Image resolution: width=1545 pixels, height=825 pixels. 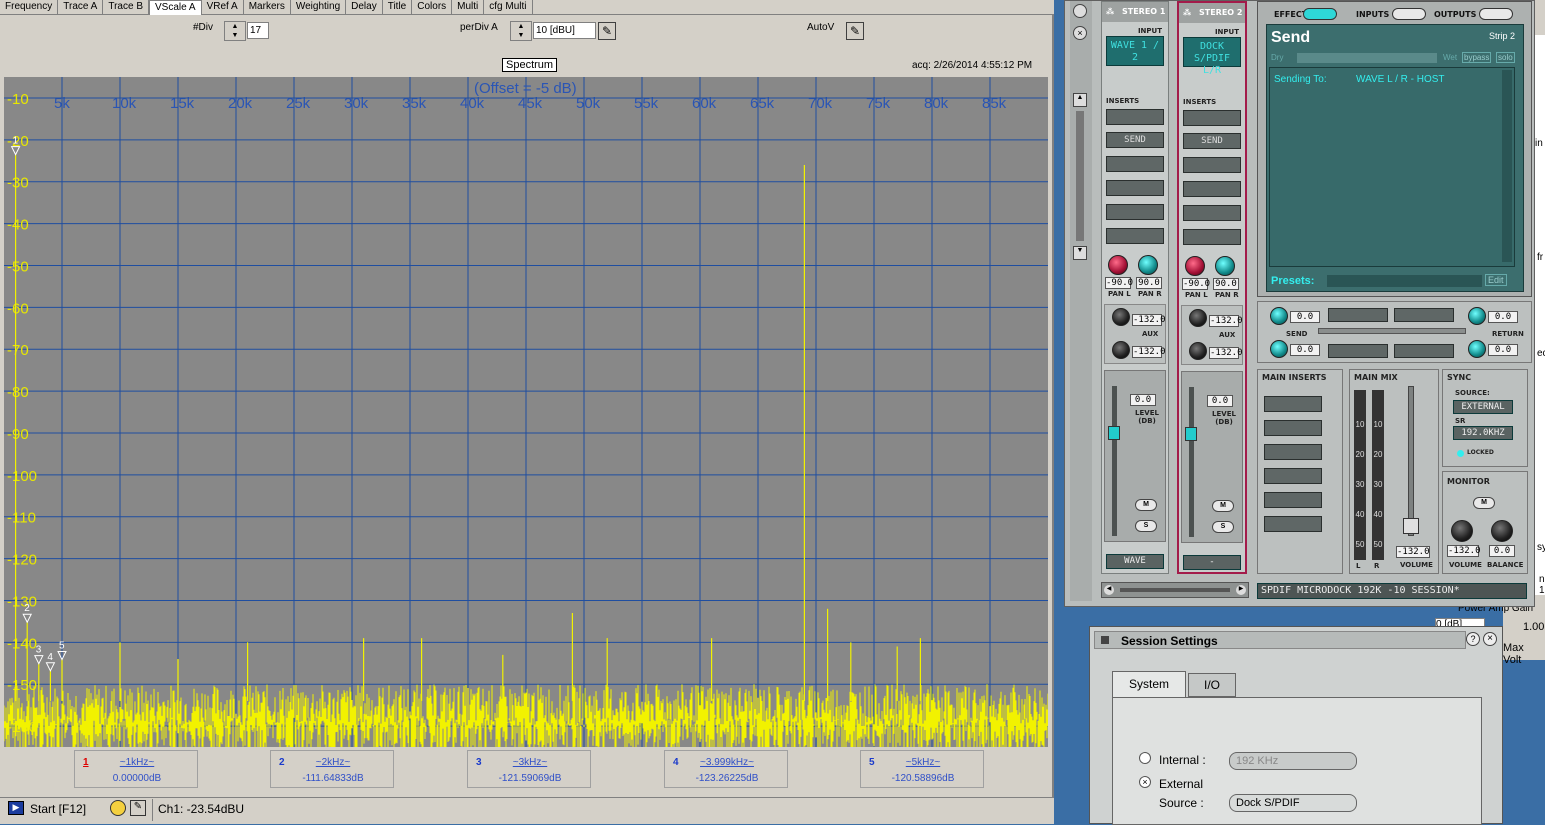 What do you see at coordinates (1280, 640) in the screenshot?
I see `session-titlebar: Session Settings` at bounding box center [1280, 640].